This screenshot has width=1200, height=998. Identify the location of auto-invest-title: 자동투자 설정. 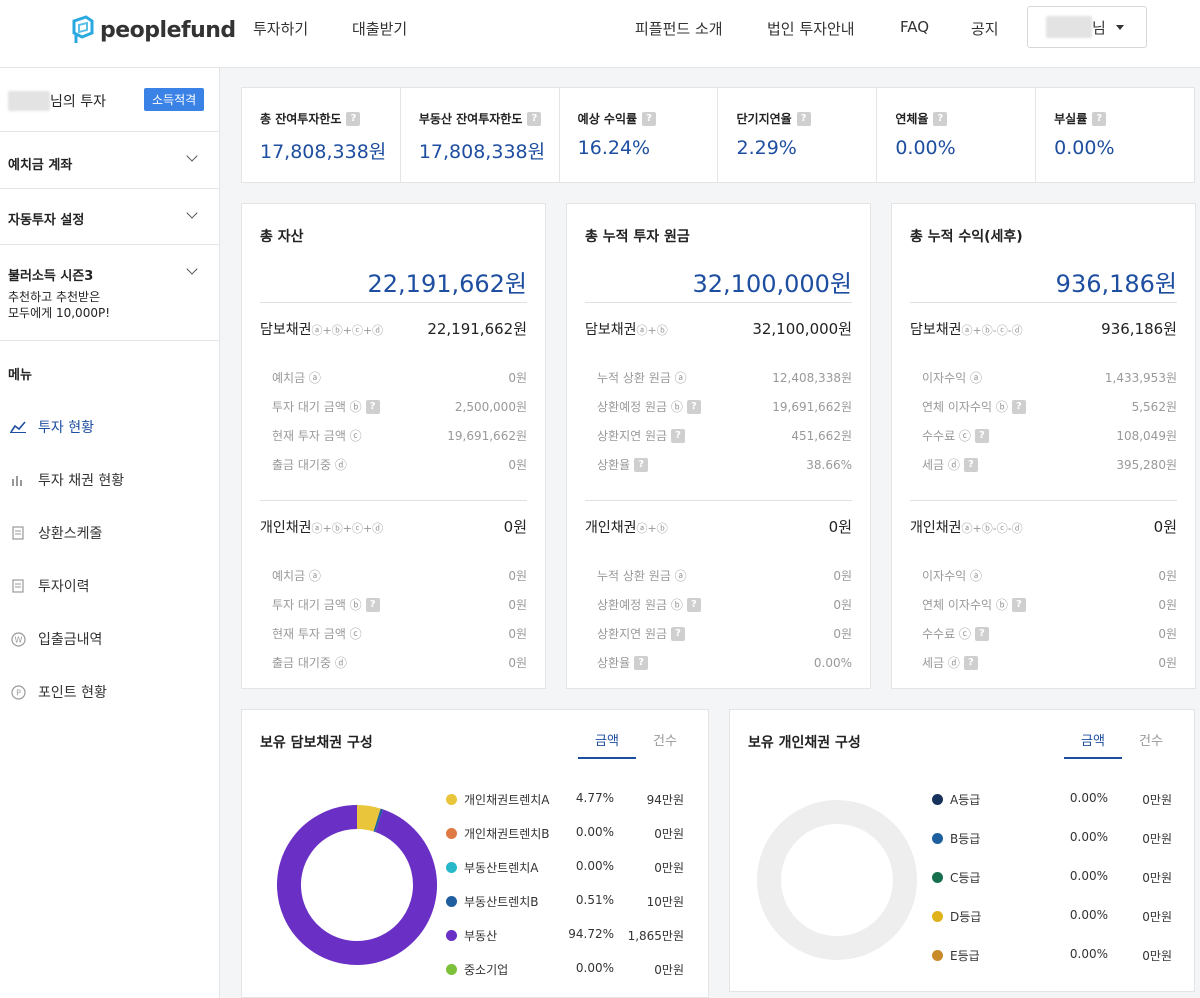
(46, 220).